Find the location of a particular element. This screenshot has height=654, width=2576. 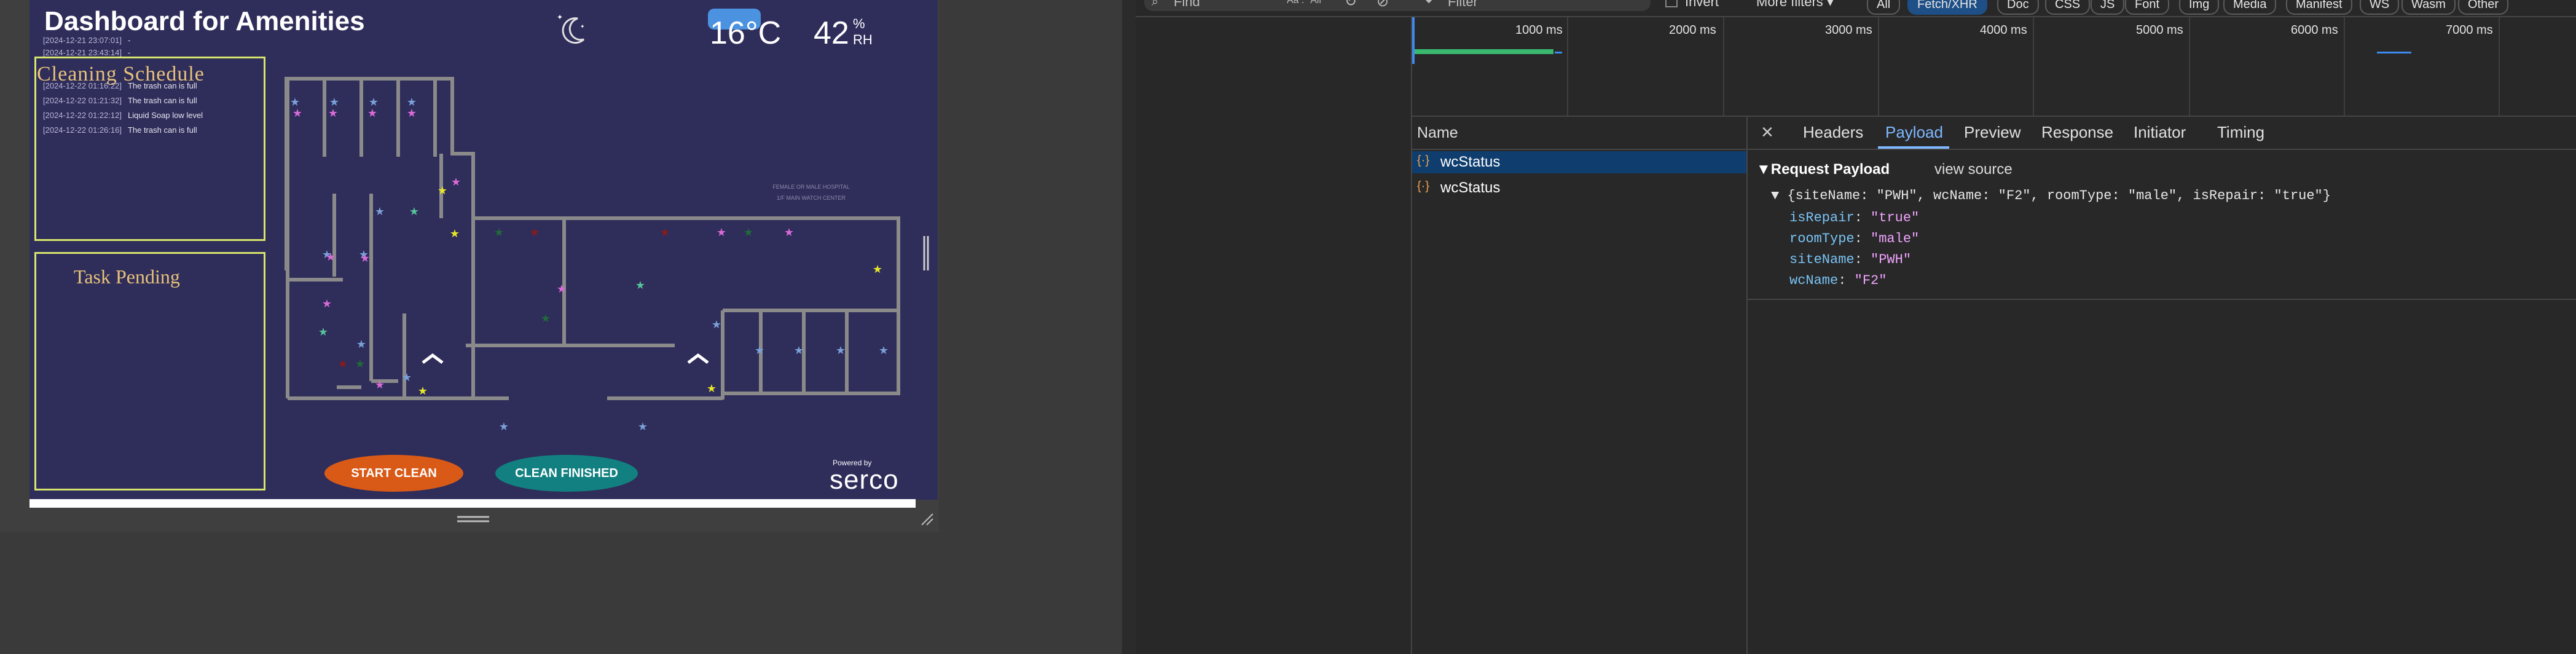

clear-icon: ⊘ is located at coordinates (1382, 5).